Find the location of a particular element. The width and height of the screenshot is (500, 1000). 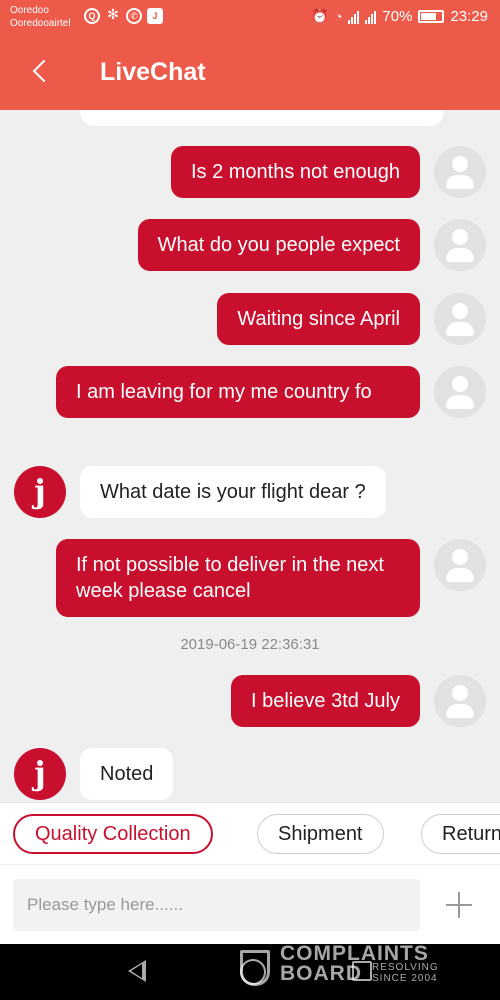

message-timestamp: 2019-06-19 22:36:31 is located at coordinates (250, 644).